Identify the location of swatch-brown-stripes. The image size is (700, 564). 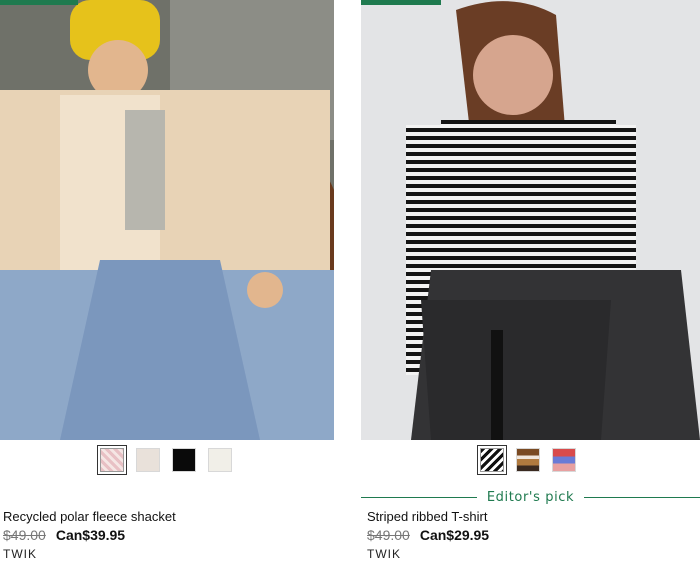
(528, 460).